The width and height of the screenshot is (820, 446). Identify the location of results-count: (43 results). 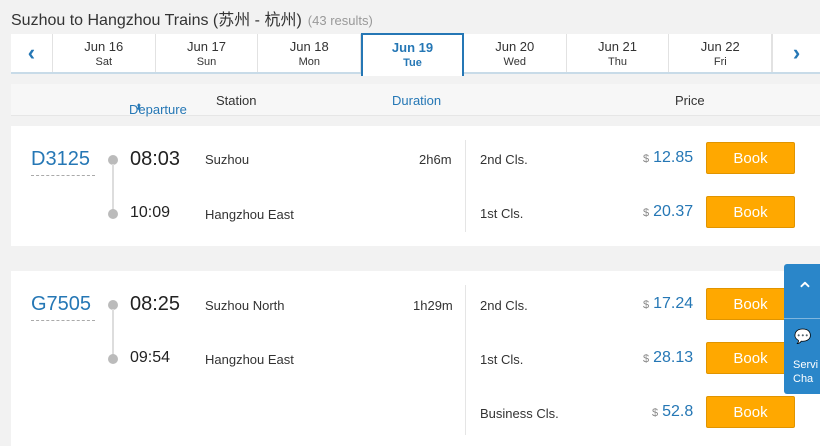
(340, 20).